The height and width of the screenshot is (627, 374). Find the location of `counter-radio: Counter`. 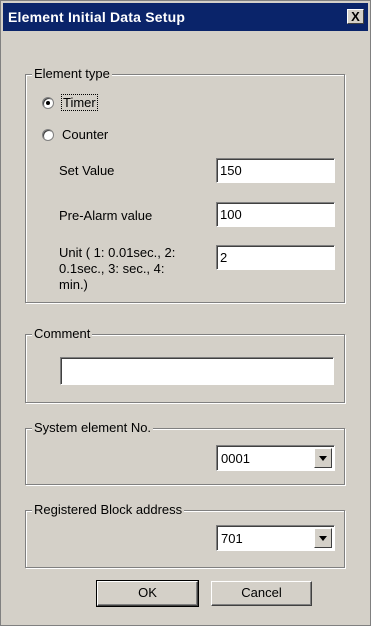

counter-radio: Counter is located at coordinates (75, 134).